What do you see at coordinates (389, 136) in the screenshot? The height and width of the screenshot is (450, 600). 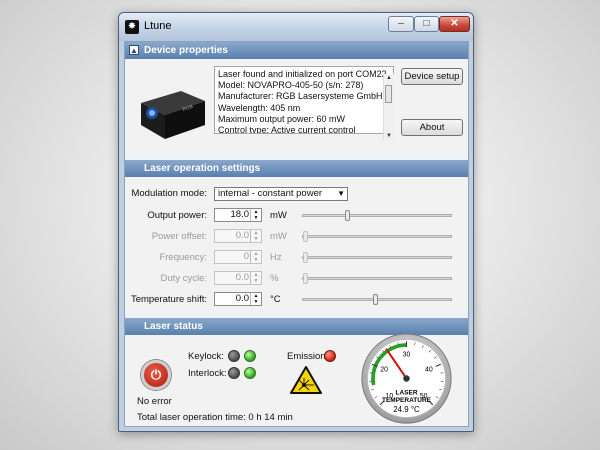 I see `scroll-down-icon: ▼` at bounding box center [389, 136].